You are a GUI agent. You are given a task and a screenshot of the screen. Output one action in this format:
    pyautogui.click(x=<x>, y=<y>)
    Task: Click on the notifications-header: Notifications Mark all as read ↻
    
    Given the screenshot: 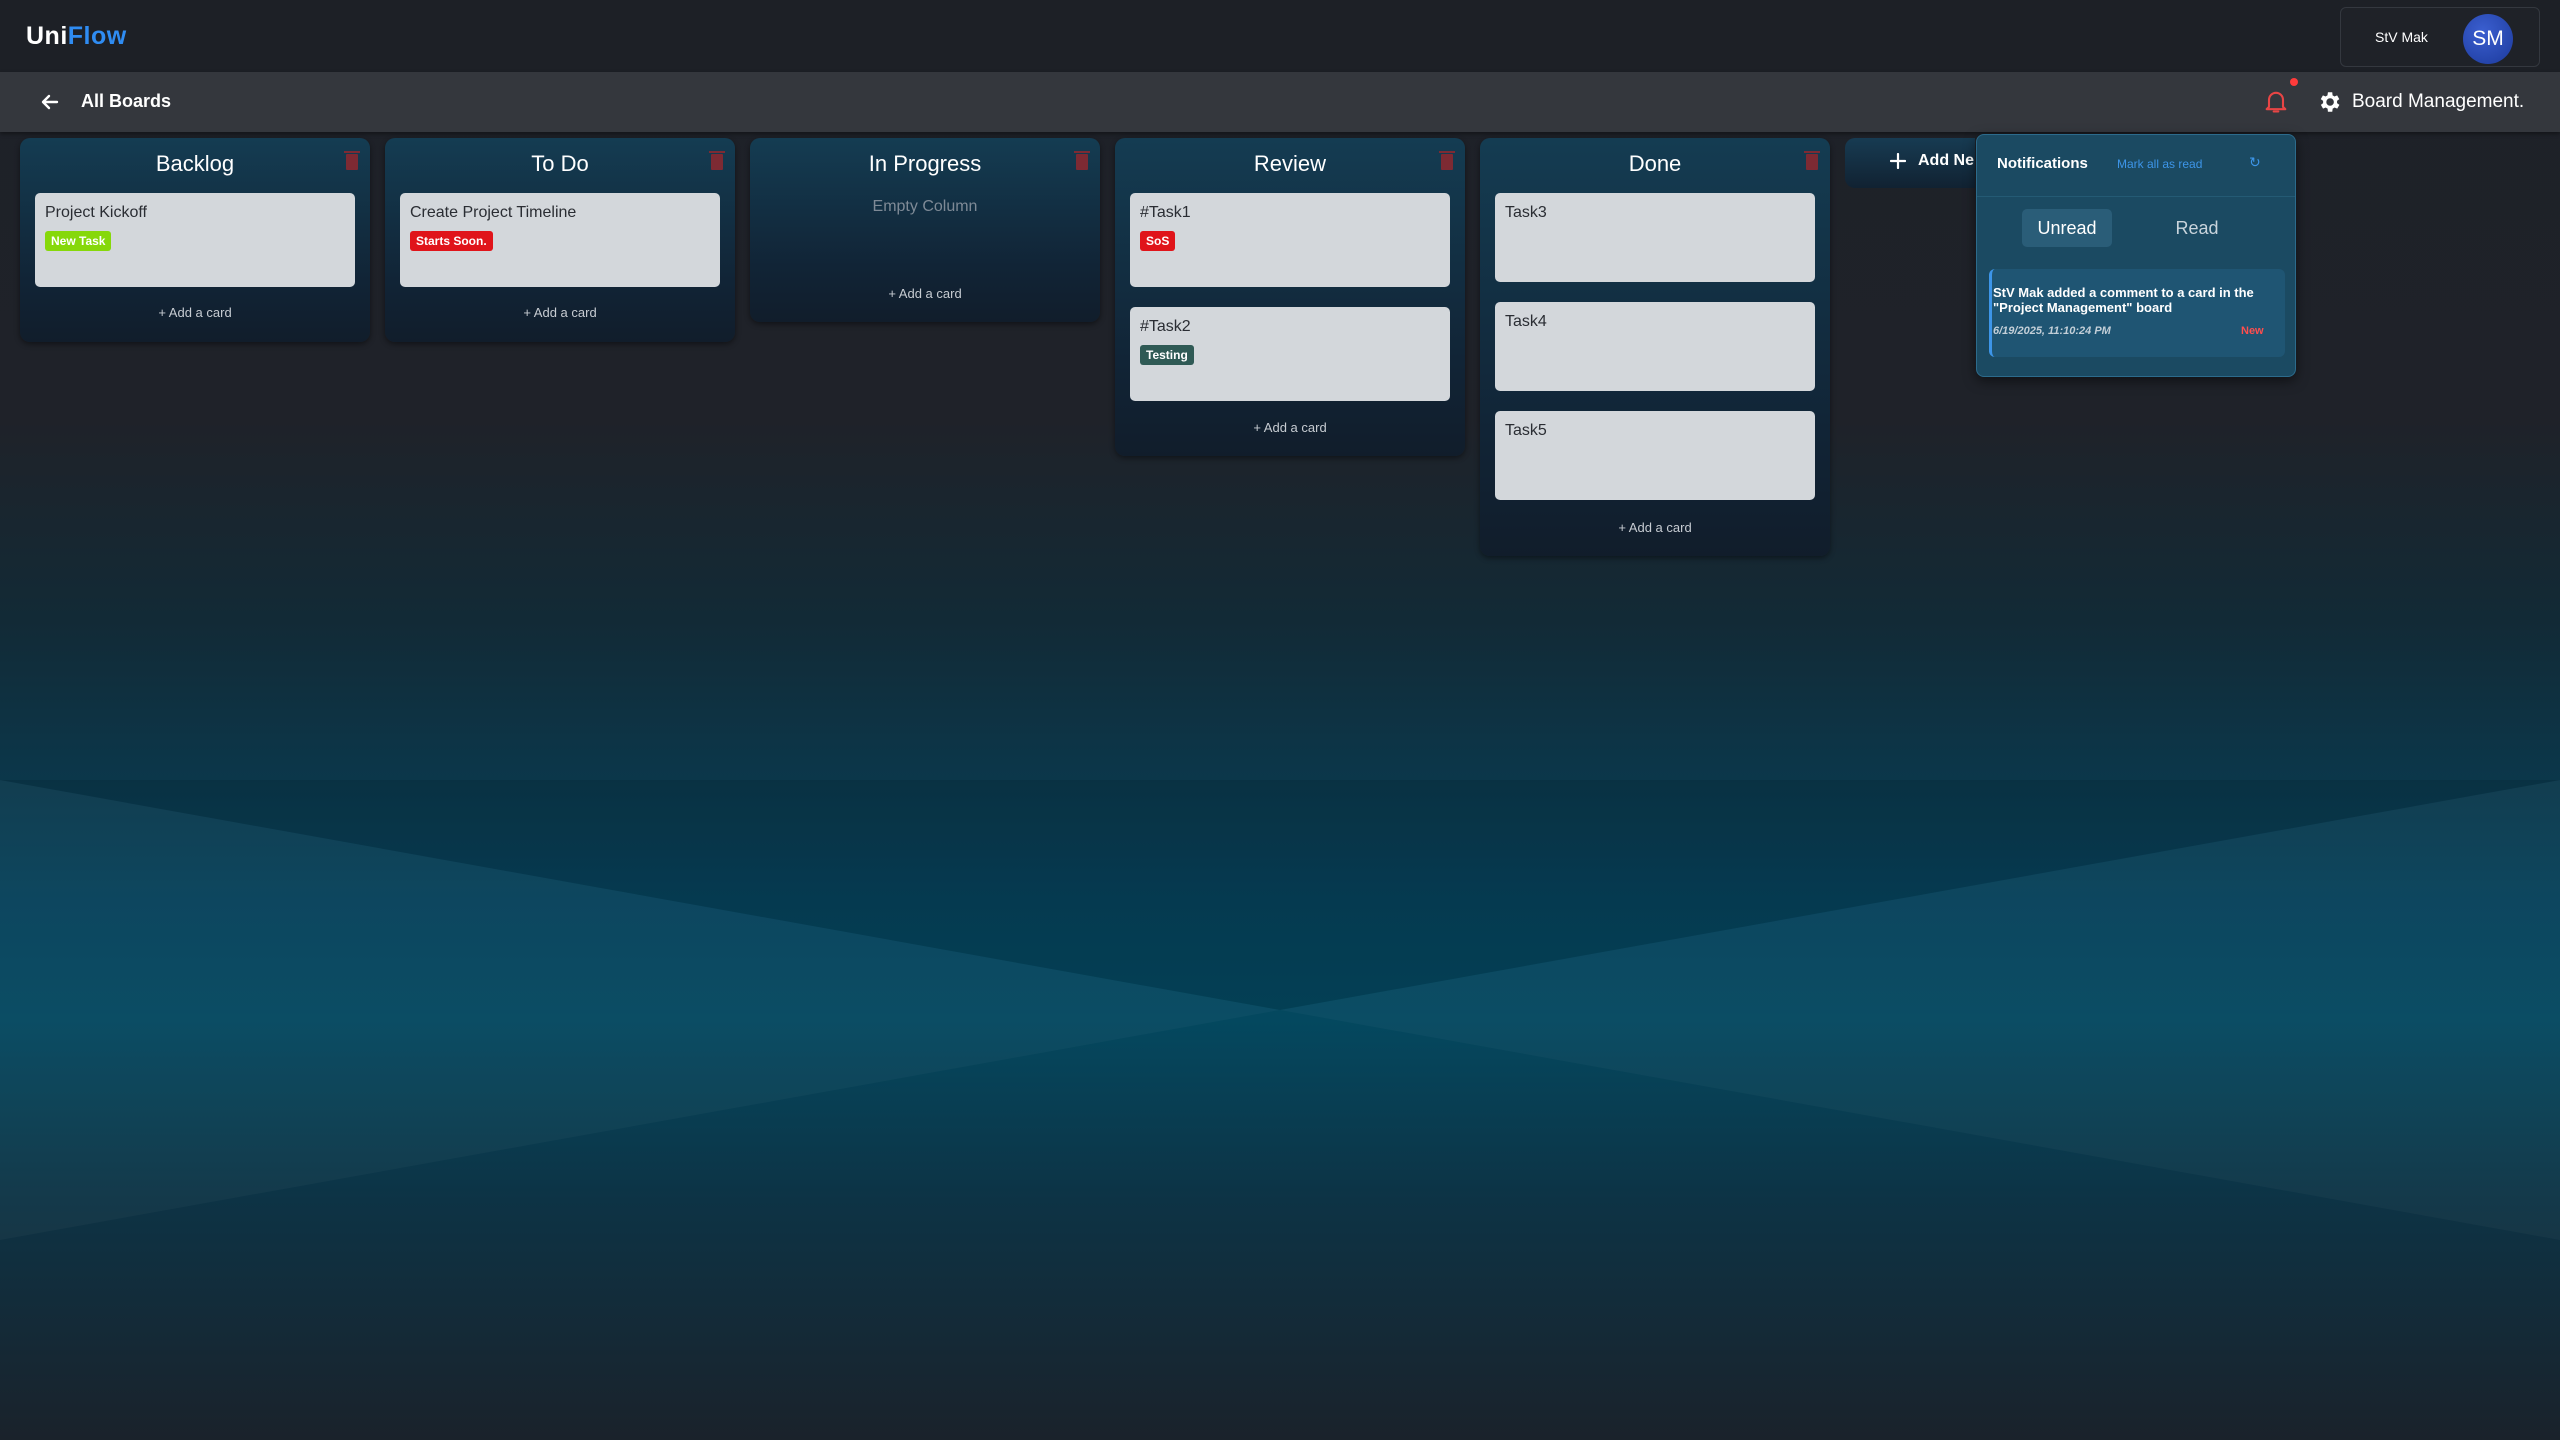 What is the action you would take?
    pyautogui.click(x=2136, y=166)
    